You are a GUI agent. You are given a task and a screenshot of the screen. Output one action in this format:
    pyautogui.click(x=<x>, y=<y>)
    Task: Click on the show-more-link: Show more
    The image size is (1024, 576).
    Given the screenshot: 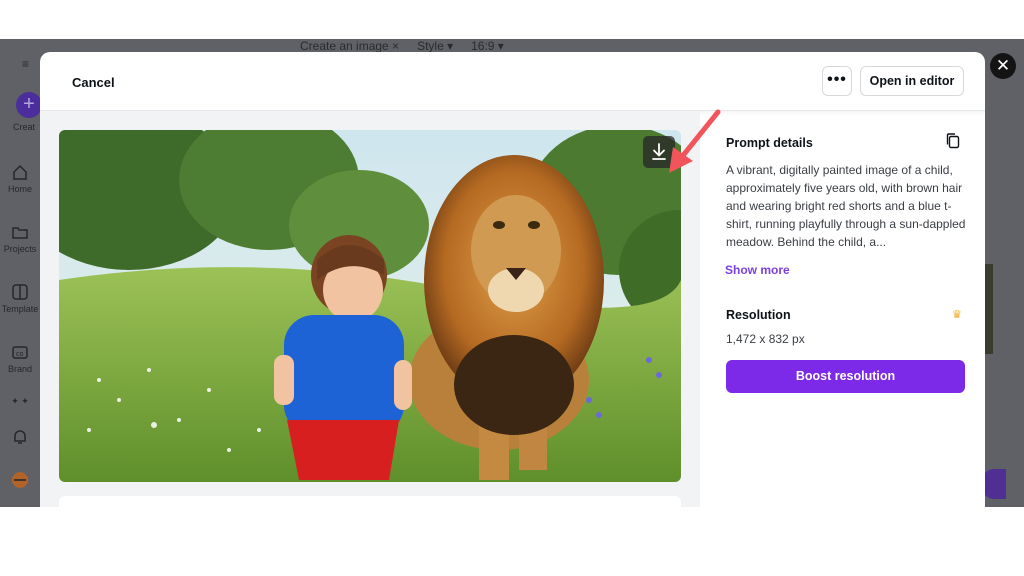 What is the action you would take?
    pyautogui.click(x=757, y=270)
    